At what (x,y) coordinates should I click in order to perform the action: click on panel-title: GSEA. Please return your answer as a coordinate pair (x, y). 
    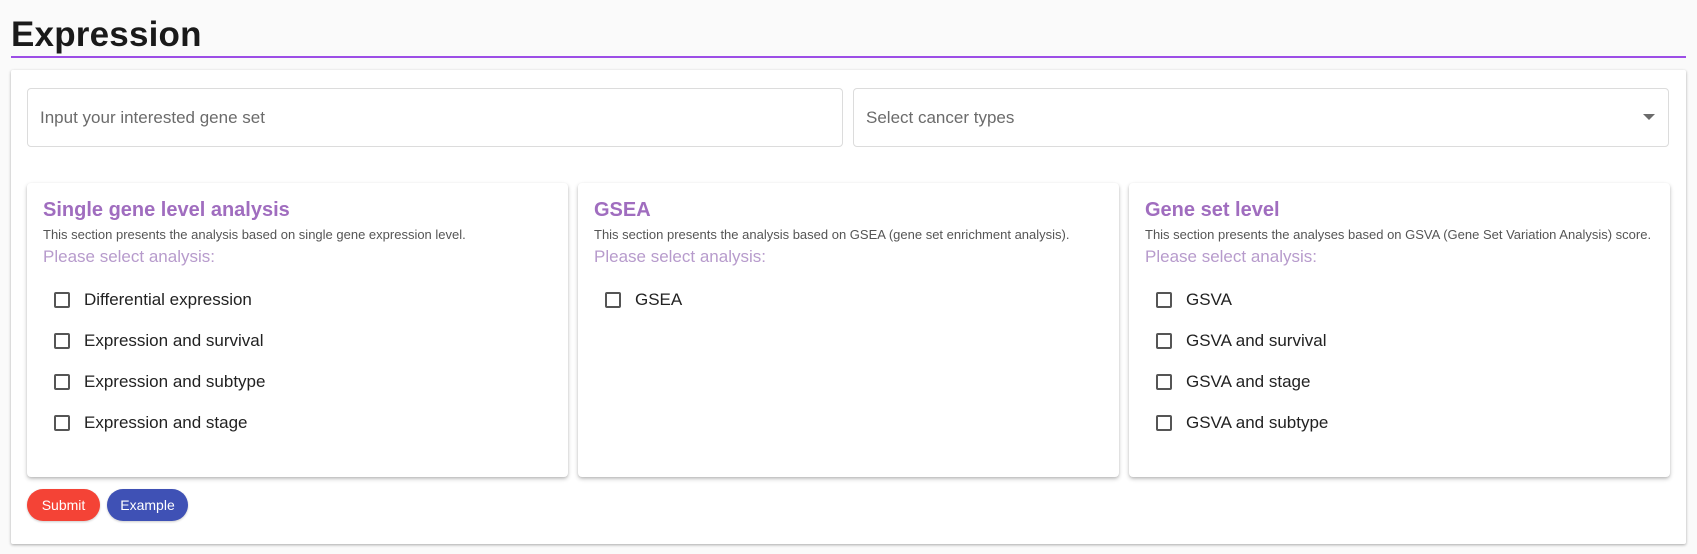
    Looking at the image, I should click on (622, 210).